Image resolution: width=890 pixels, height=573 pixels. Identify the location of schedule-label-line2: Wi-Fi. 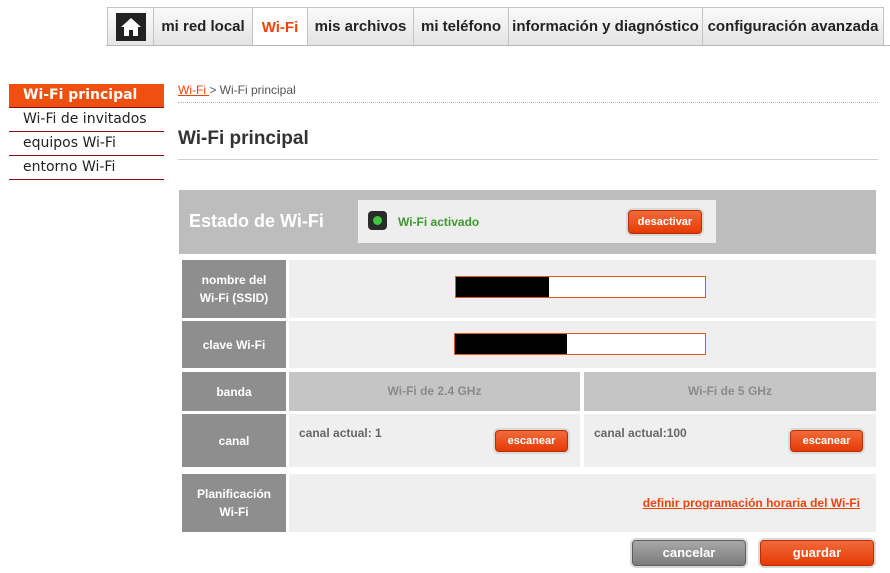
(234, 512).